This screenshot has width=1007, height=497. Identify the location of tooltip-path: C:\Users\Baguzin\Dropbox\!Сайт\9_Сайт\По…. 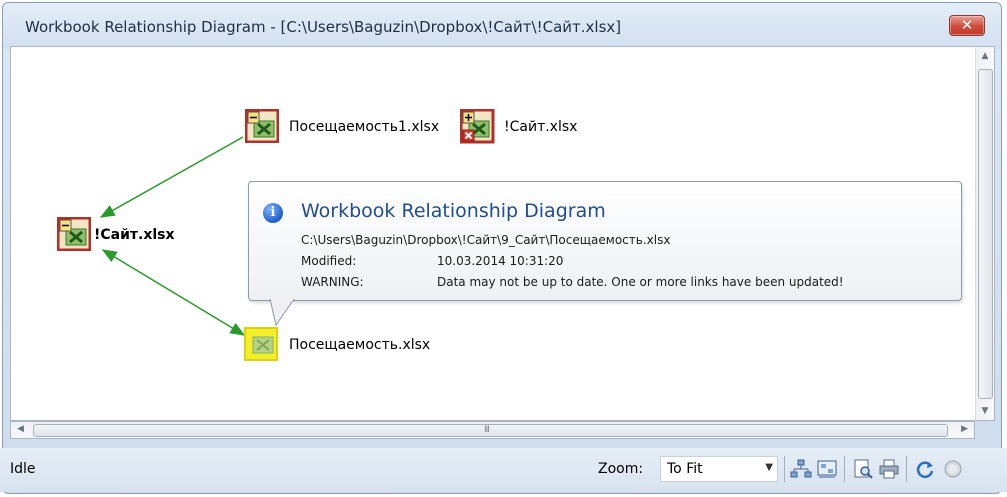
(486, 240).